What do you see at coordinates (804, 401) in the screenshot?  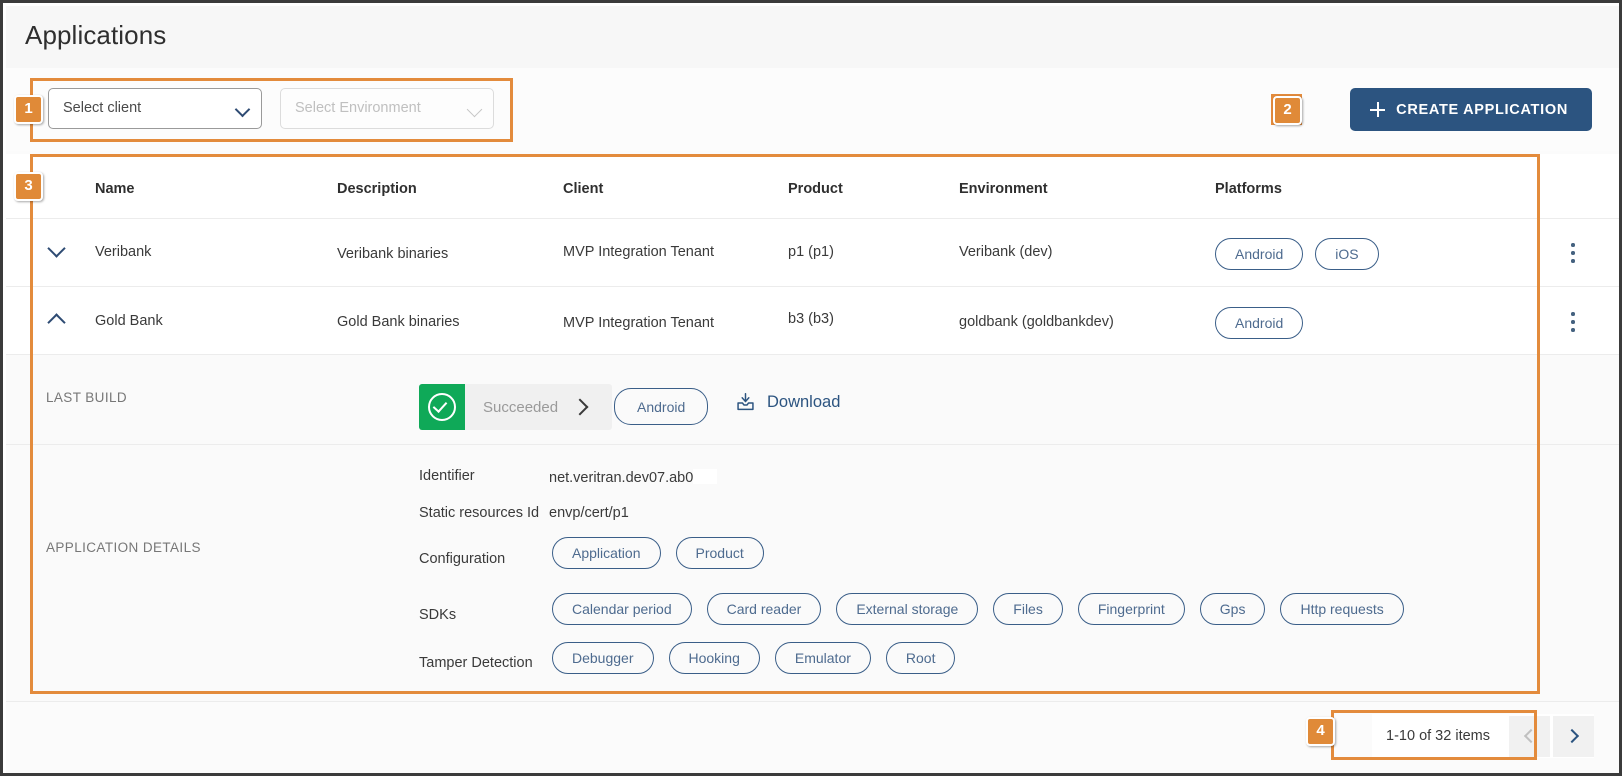 I see `download-label: Download` at bounding box center [804, 401].